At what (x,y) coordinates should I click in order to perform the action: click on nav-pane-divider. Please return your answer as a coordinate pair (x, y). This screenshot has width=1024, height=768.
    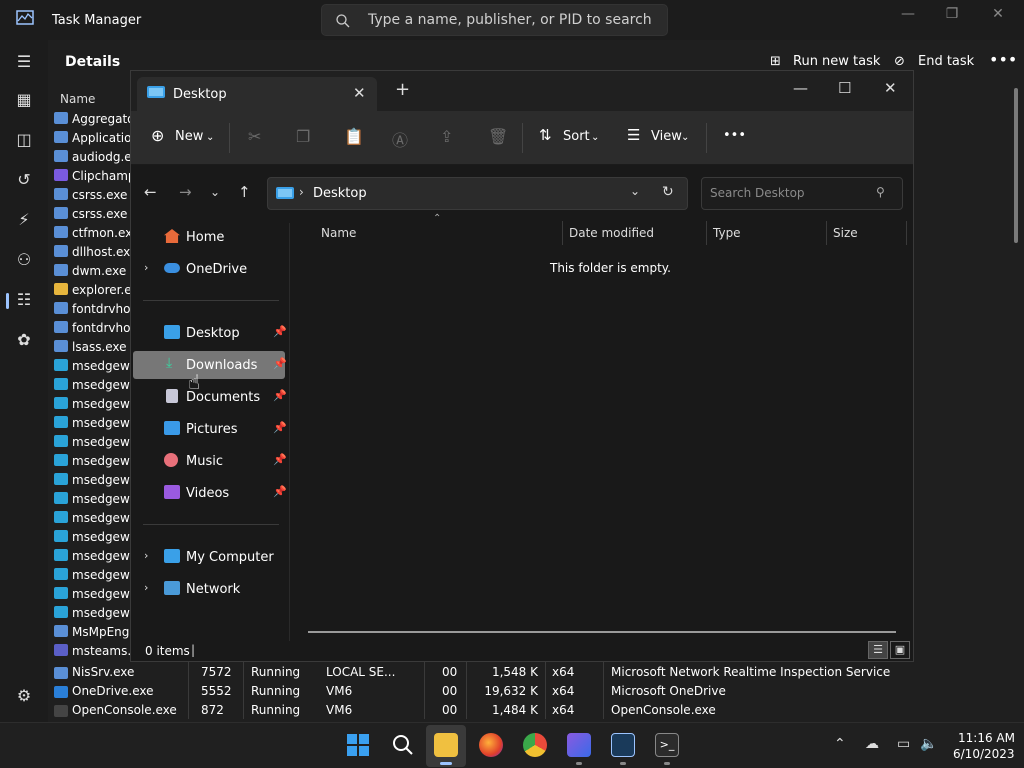
    Looking at the image, I should click on (289, 432).